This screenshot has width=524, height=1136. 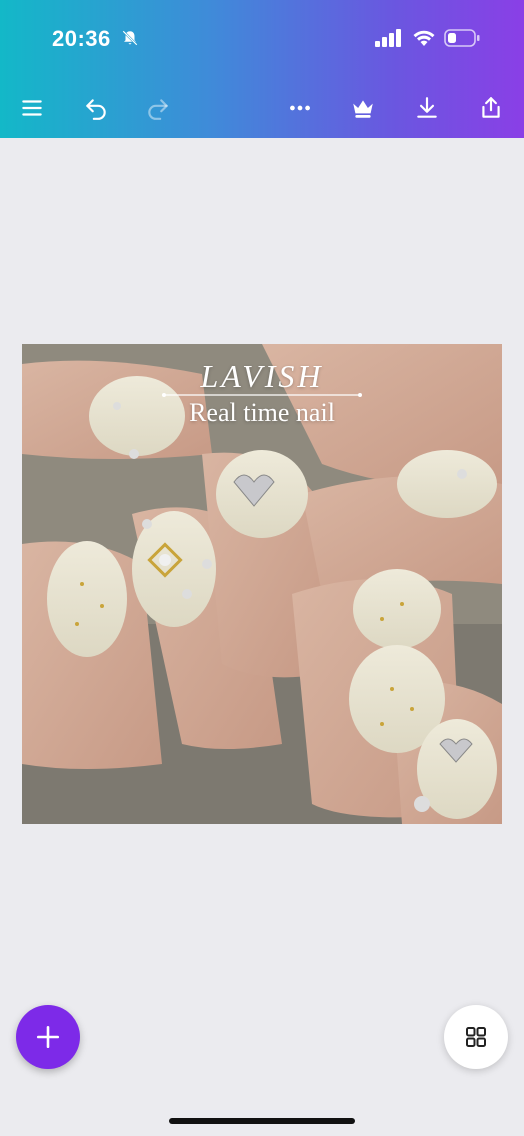 I want to click on status-time: 20:36, so click(x=81, y=38).